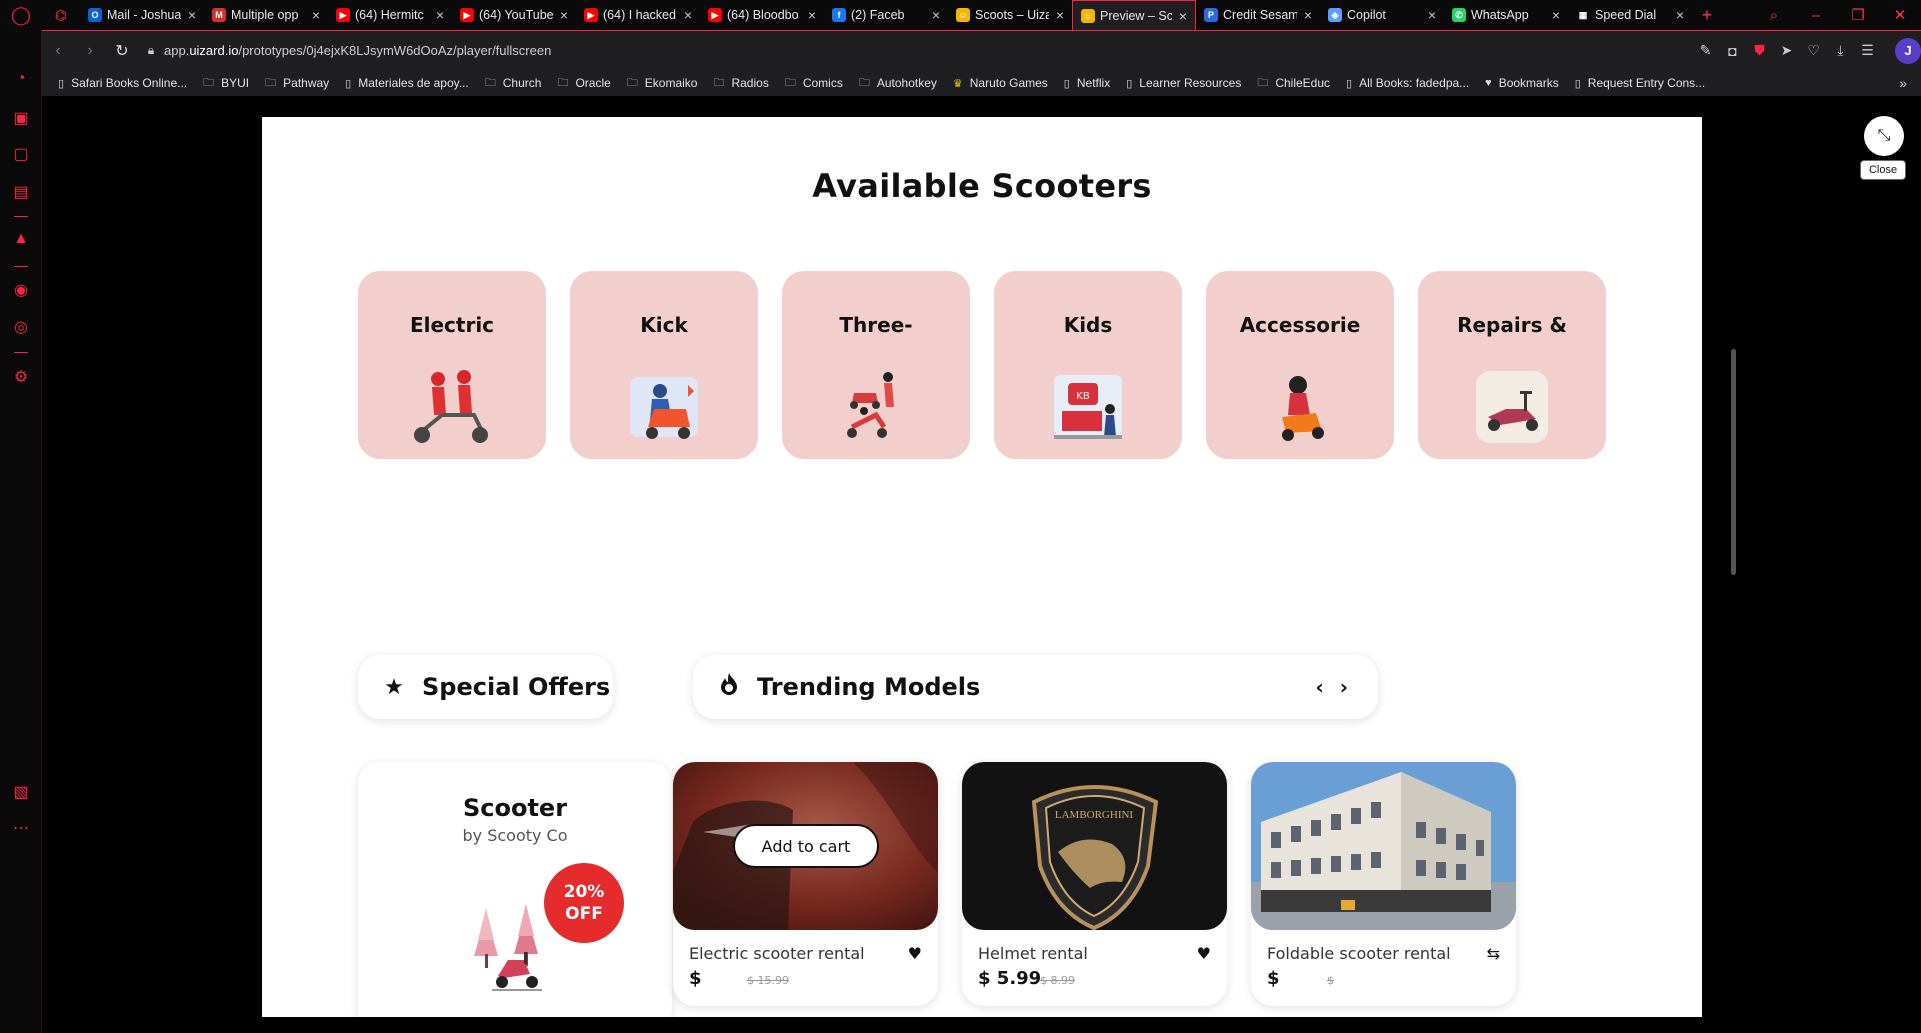  I want to click on opera-logo-icon: ◯, so click(21, 15).